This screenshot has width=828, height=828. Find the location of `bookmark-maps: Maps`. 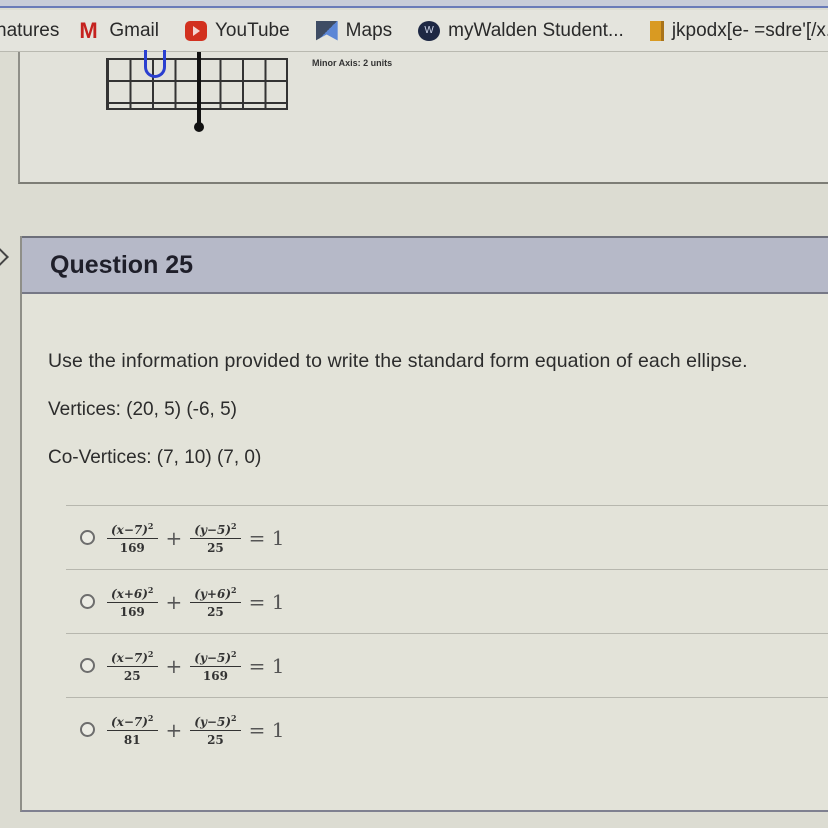

bookmark-maps: Maps is located at coordinates (354, 30).